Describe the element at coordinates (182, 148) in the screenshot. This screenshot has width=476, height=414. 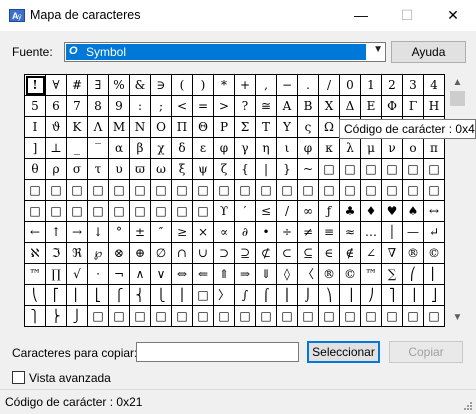
I see `char-cell: δ` at that location.